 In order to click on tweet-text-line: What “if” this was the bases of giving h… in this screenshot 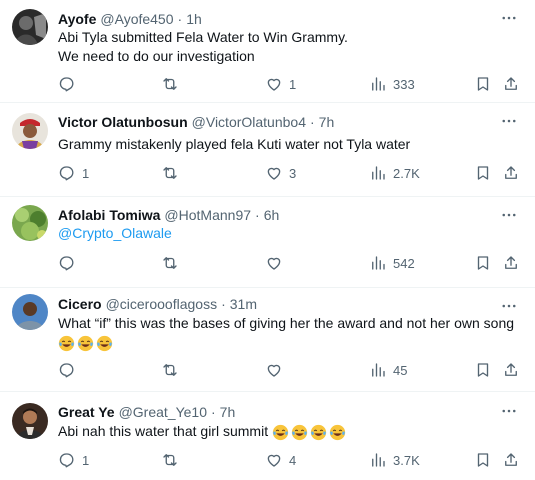, I will do `click(286, 323)`.